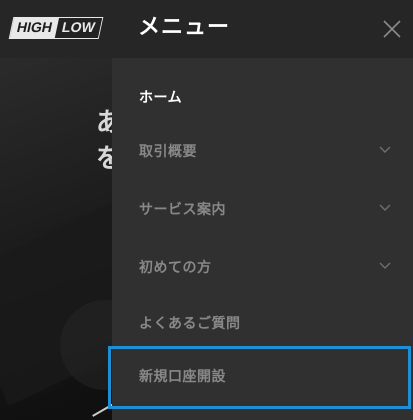  What do you see at coordinates (262, 98) in the screenshot?
I see `menu-item-home: ホーム` at bounding box center [262, 98].